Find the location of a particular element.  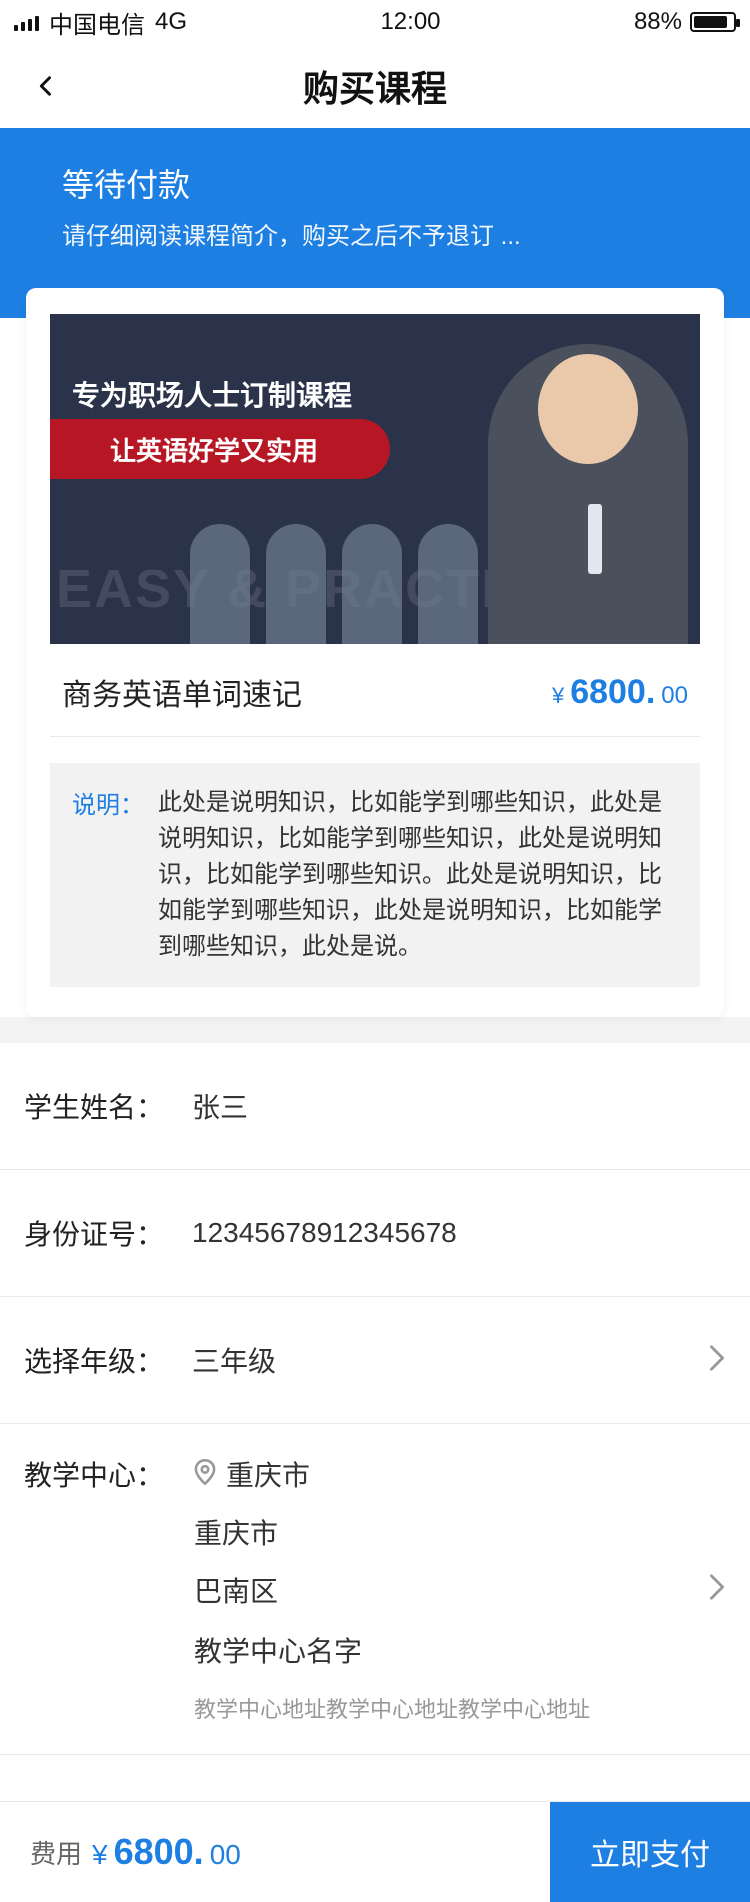

city-text: 重庆市 is located at coordinates (236, 1533).